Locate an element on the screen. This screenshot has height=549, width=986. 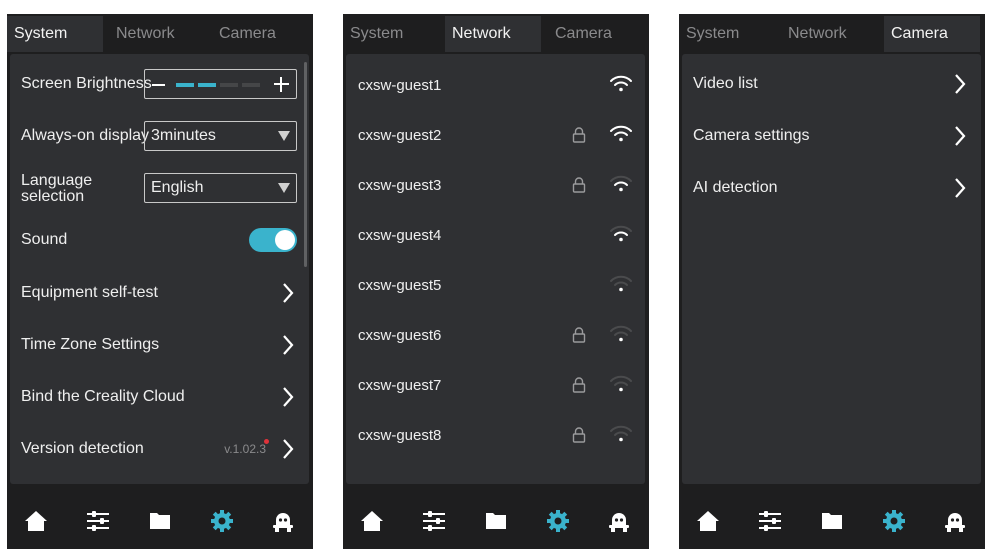
wifi-network-name: cxsw-guest6 is located at coordinates (400, 335).